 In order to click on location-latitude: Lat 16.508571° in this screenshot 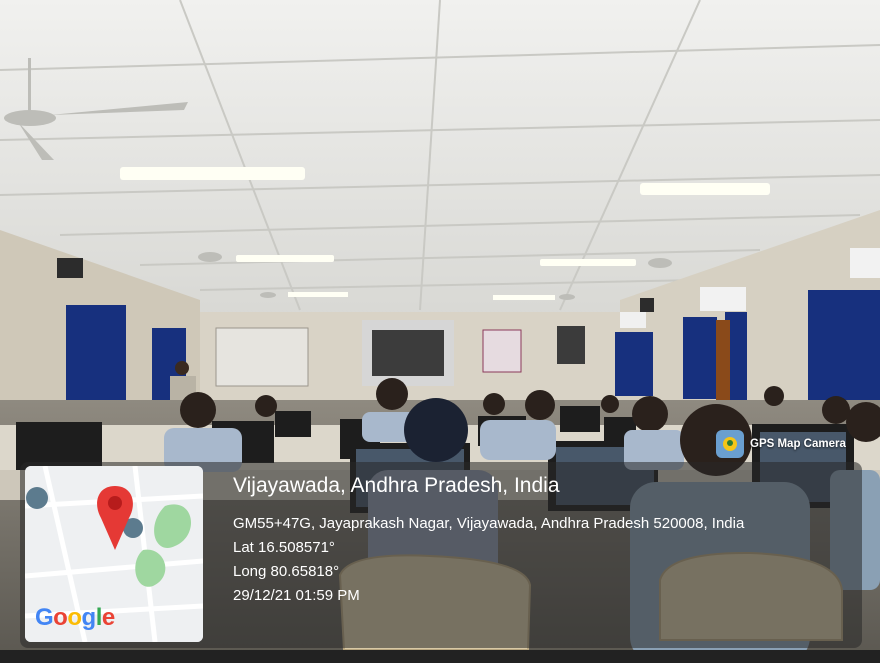, I will do `click(284, 547)`.